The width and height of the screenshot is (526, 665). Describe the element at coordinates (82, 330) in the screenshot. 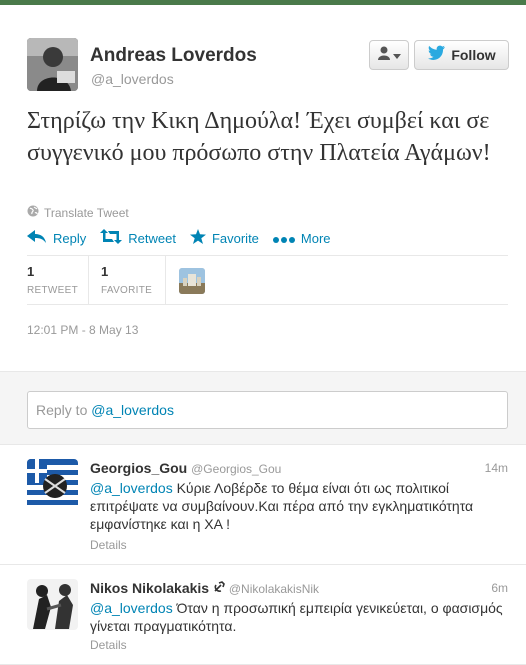

I see `tweet-timestamp: 12:01 PM - 8 May 13` at that location.